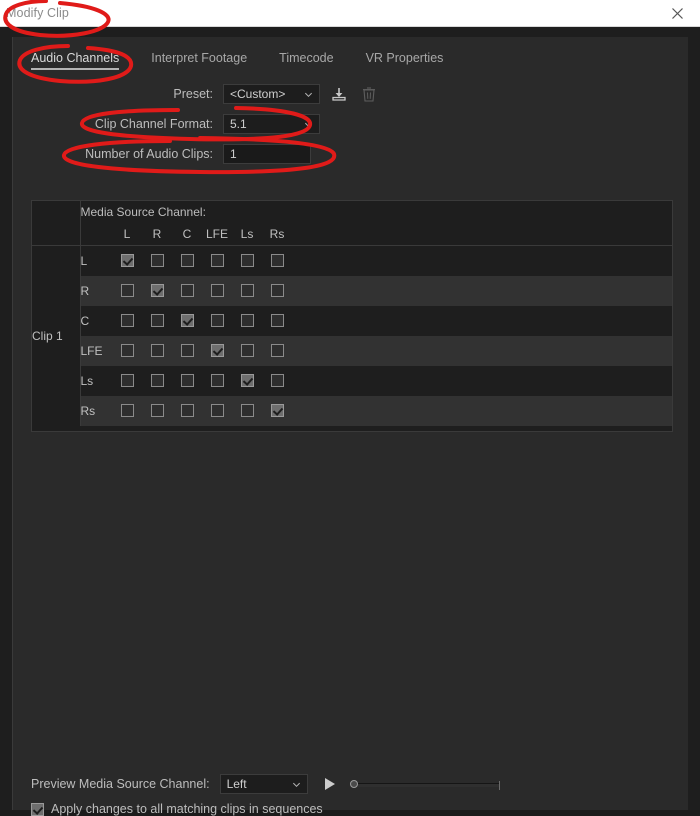  Describe the element at coordinates (95, 321) in the screenshot. I see `row-channel-label: C` at that location.